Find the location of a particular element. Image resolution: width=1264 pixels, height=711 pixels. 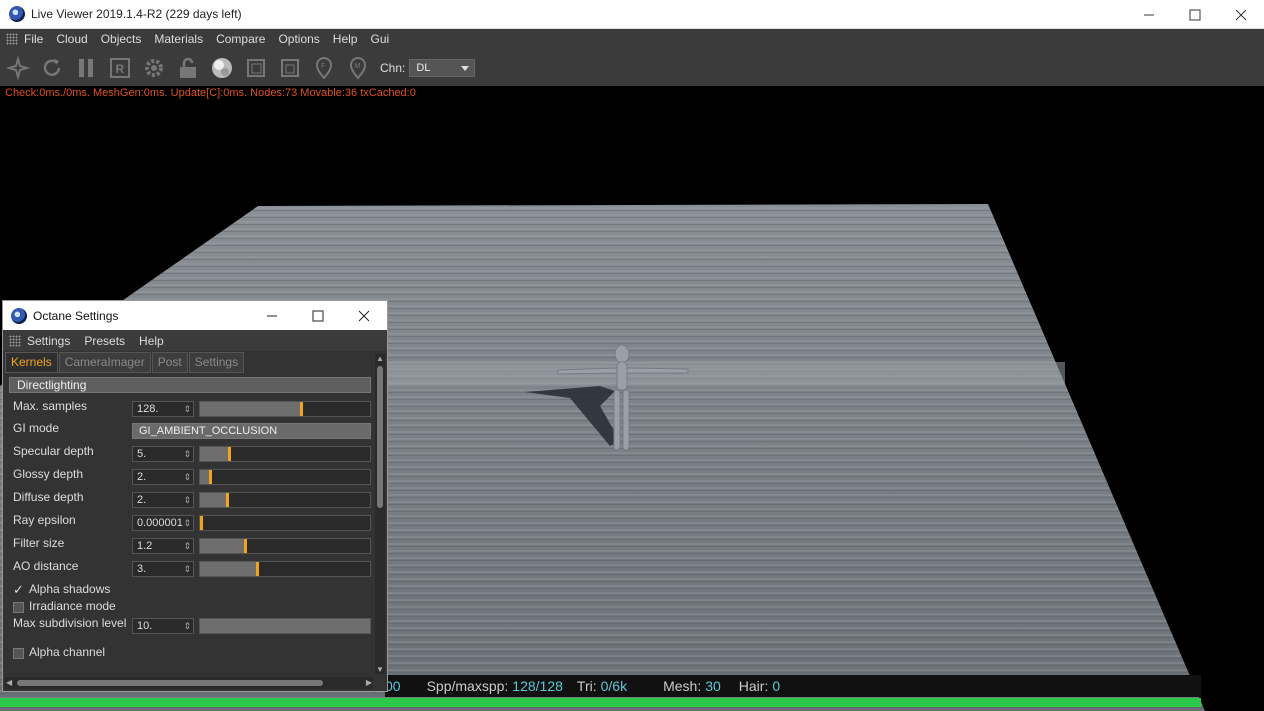

param-filter-size: Filter size 1.2 is located at coordinates (190, 546).